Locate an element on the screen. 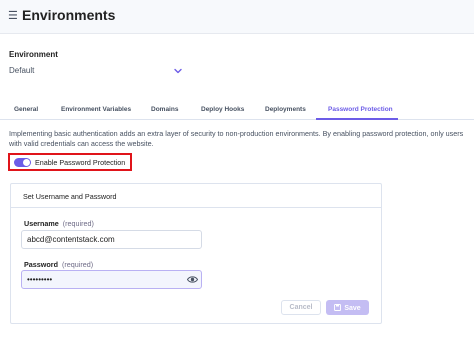 The height and width of the screenshot is (338, 474). tab-deploy-hooks: Deploy Hooks is located at coordinates (222, 109).